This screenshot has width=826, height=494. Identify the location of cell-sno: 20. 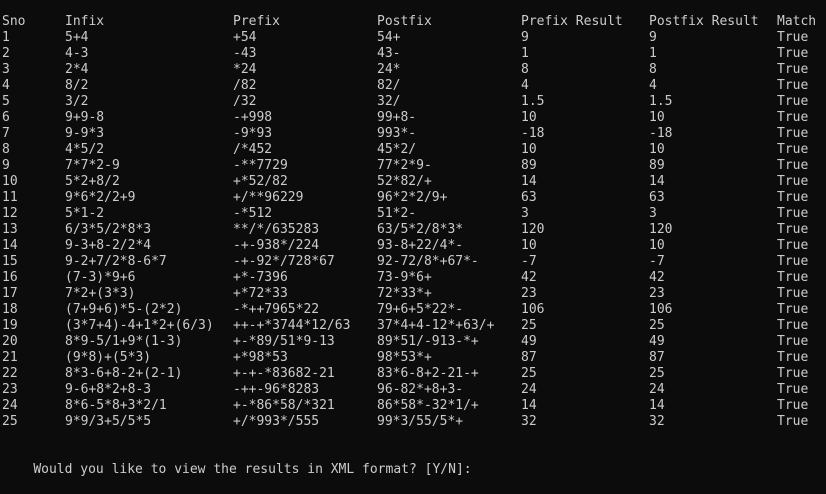
(10, 341).